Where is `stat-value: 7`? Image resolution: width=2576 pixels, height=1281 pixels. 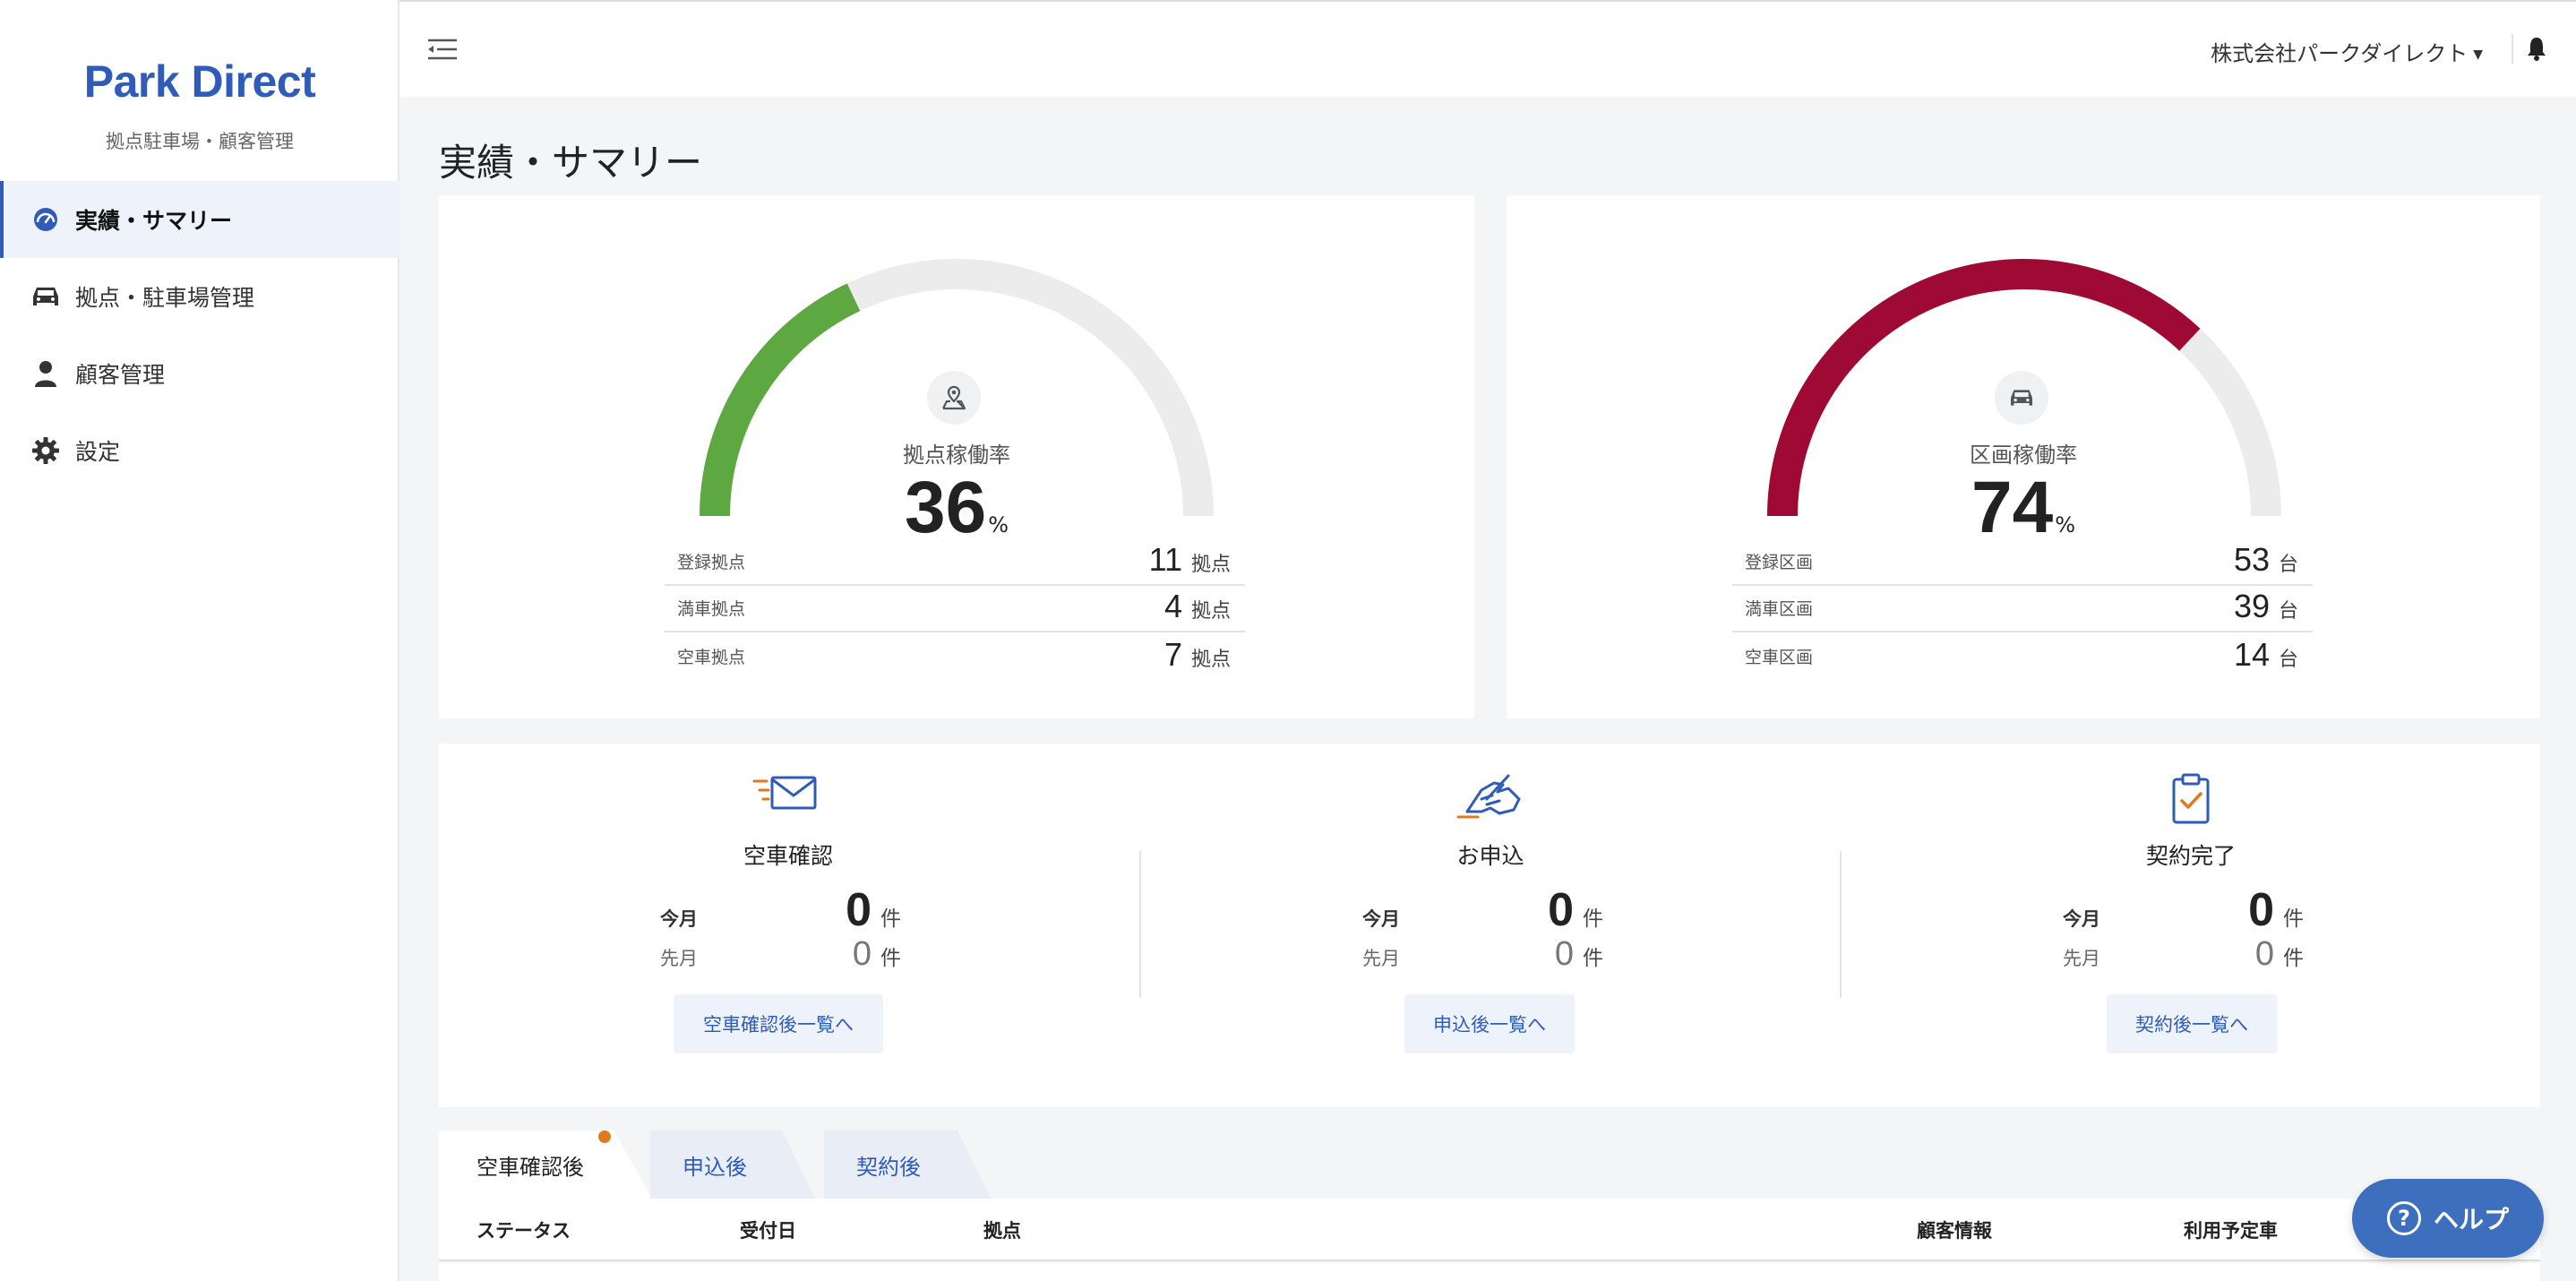 stat-value: 7 is located at coordinates (1172, 654).